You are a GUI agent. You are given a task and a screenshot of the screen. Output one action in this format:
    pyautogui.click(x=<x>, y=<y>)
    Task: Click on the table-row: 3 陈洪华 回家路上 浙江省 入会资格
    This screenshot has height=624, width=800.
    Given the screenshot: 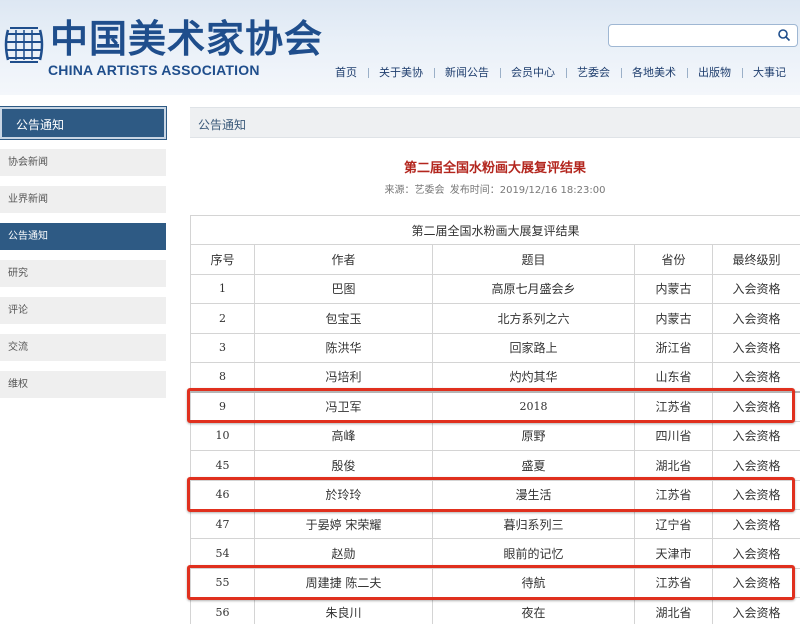 What is the action you would take?
    pyautogui.click(x=495, y=347)
    